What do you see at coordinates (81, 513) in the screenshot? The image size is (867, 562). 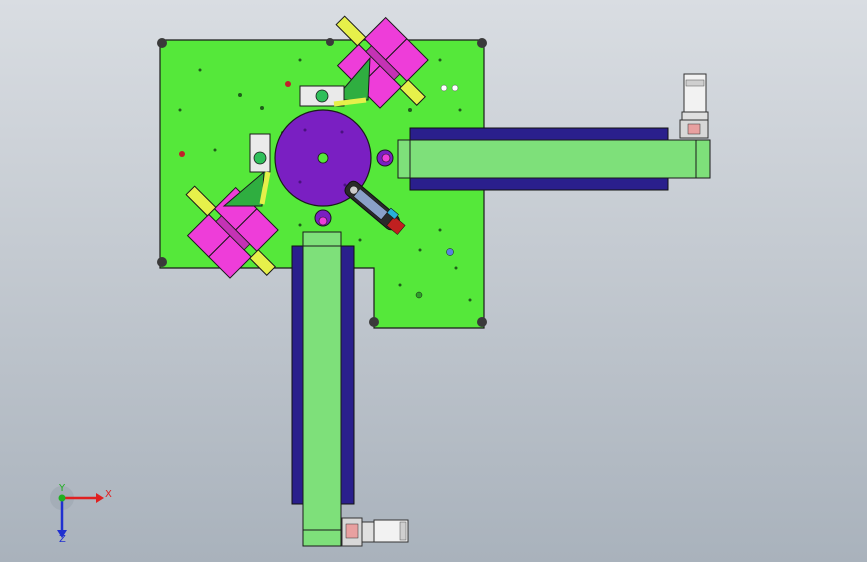 I see `coordinate-triad-icon: X Y Z` at bounding box center [81, 513].